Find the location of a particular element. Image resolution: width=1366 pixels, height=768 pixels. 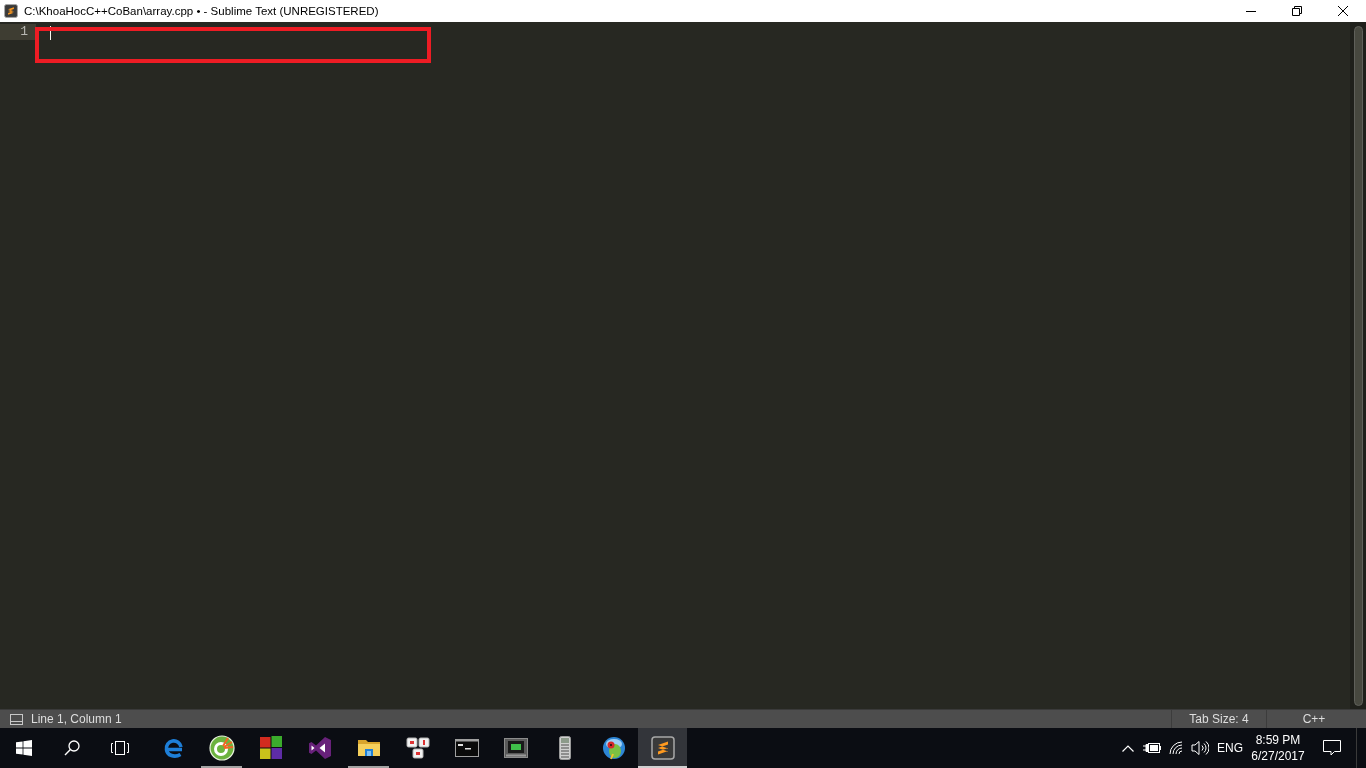

start-icon is located at coordinates (24, 748).